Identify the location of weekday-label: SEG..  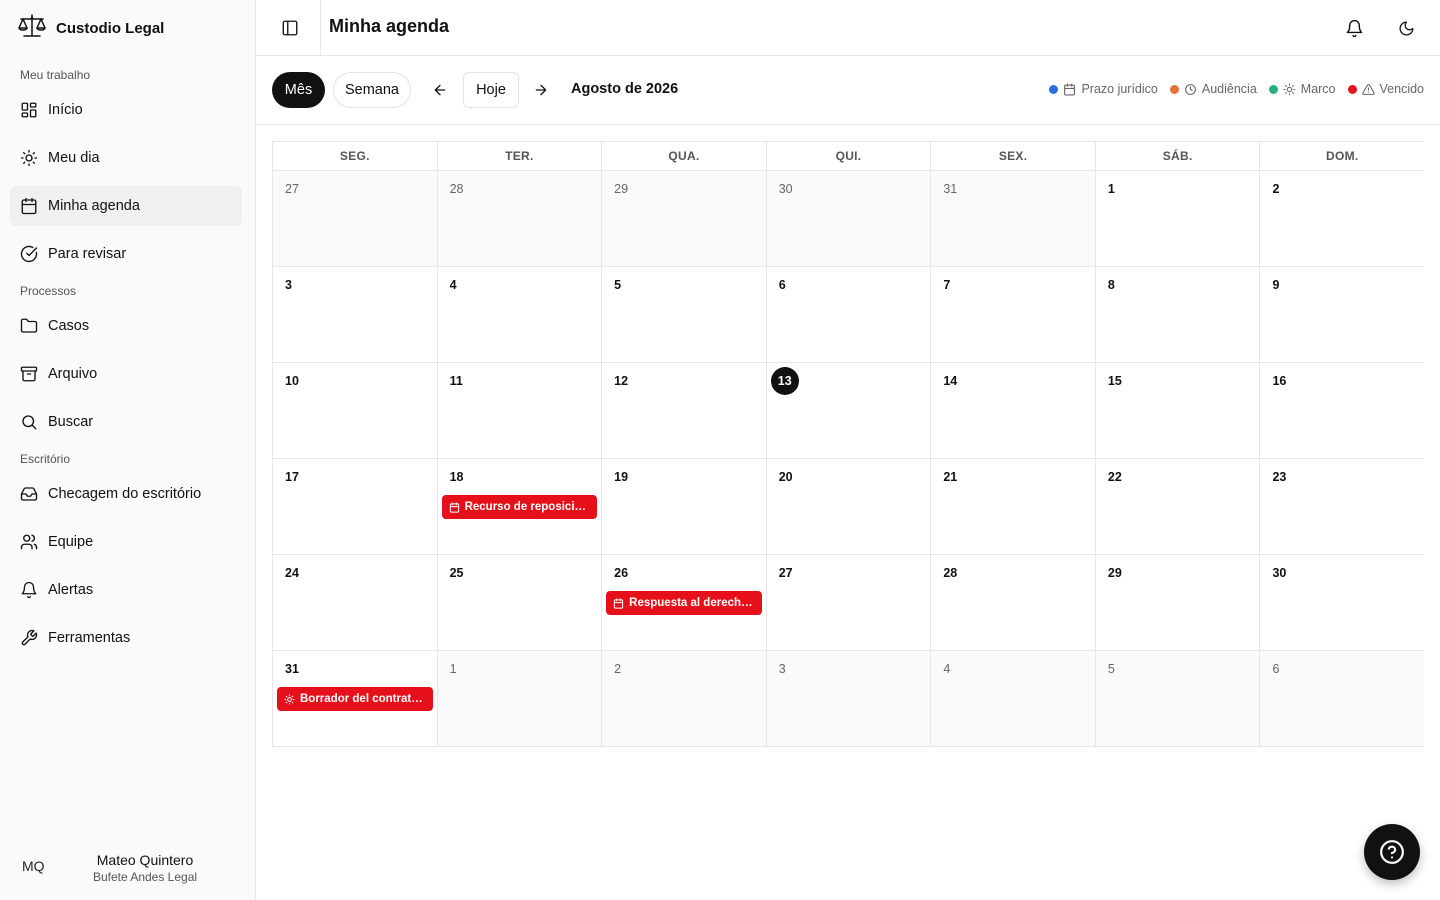
(355, 156).